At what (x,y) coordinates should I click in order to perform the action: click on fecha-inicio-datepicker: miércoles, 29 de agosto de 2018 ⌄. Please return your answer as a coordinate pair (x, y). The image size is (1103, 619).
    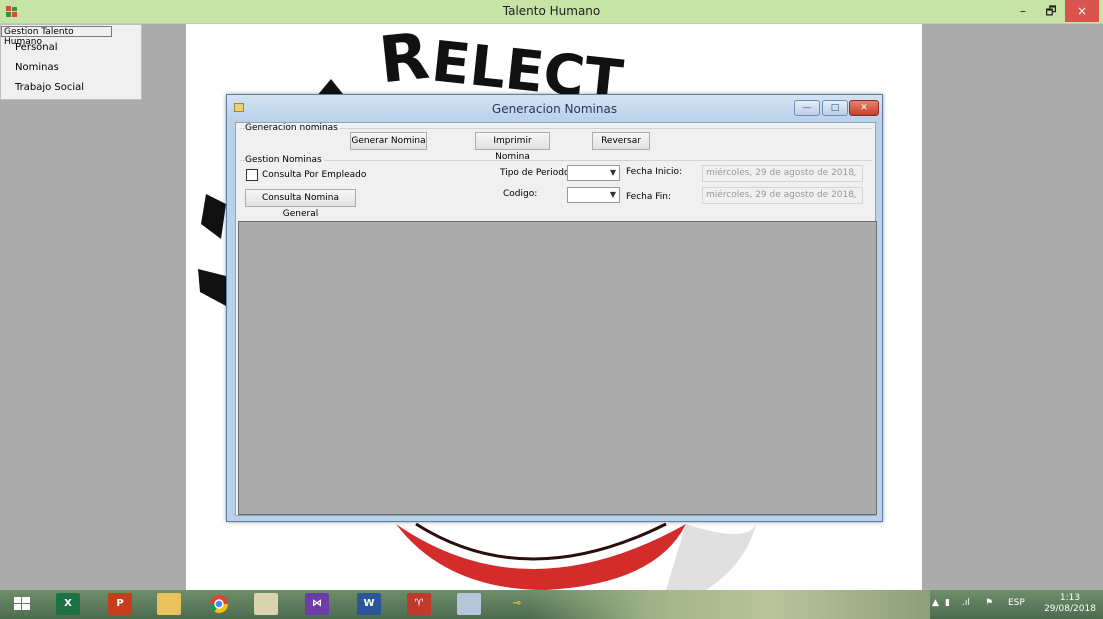
    Looking at the image, I should click on (782, 173).